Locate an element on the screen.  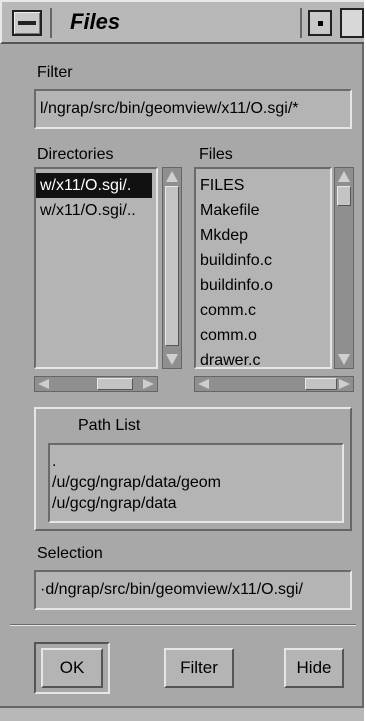
title-bar: Files is located at coordinates (182, 22).